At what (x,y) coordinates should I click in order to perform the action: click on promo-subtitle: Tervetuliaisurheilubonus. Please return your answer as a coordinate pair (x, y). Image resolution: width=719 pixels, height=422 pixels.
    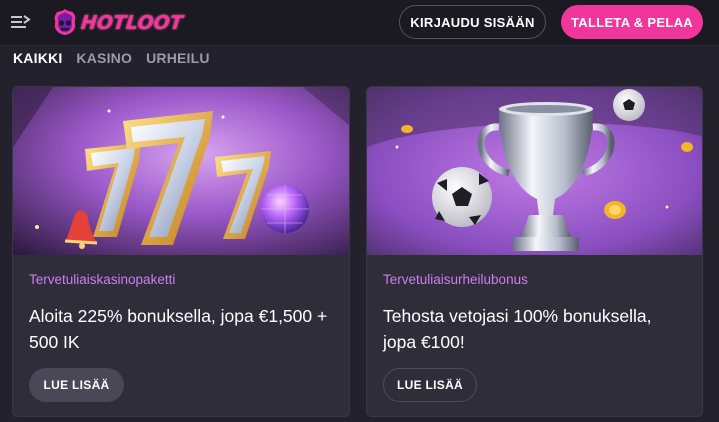
    Looking at the image, I should click on (455, 279).